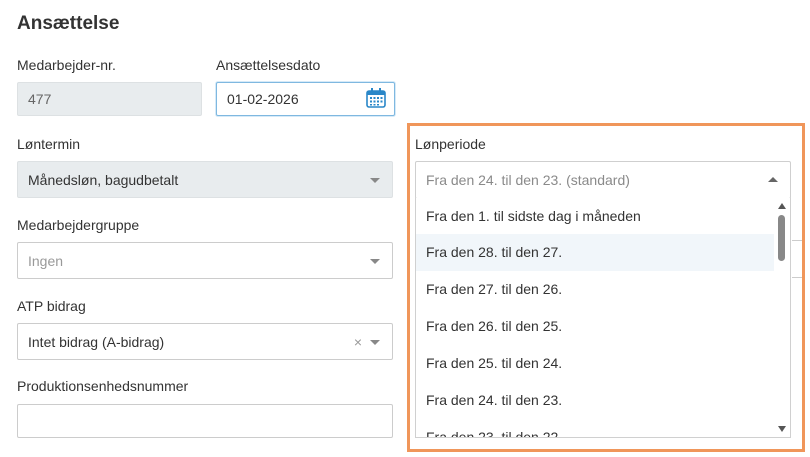  I want to click on calendar-icon, so click(376, 99).